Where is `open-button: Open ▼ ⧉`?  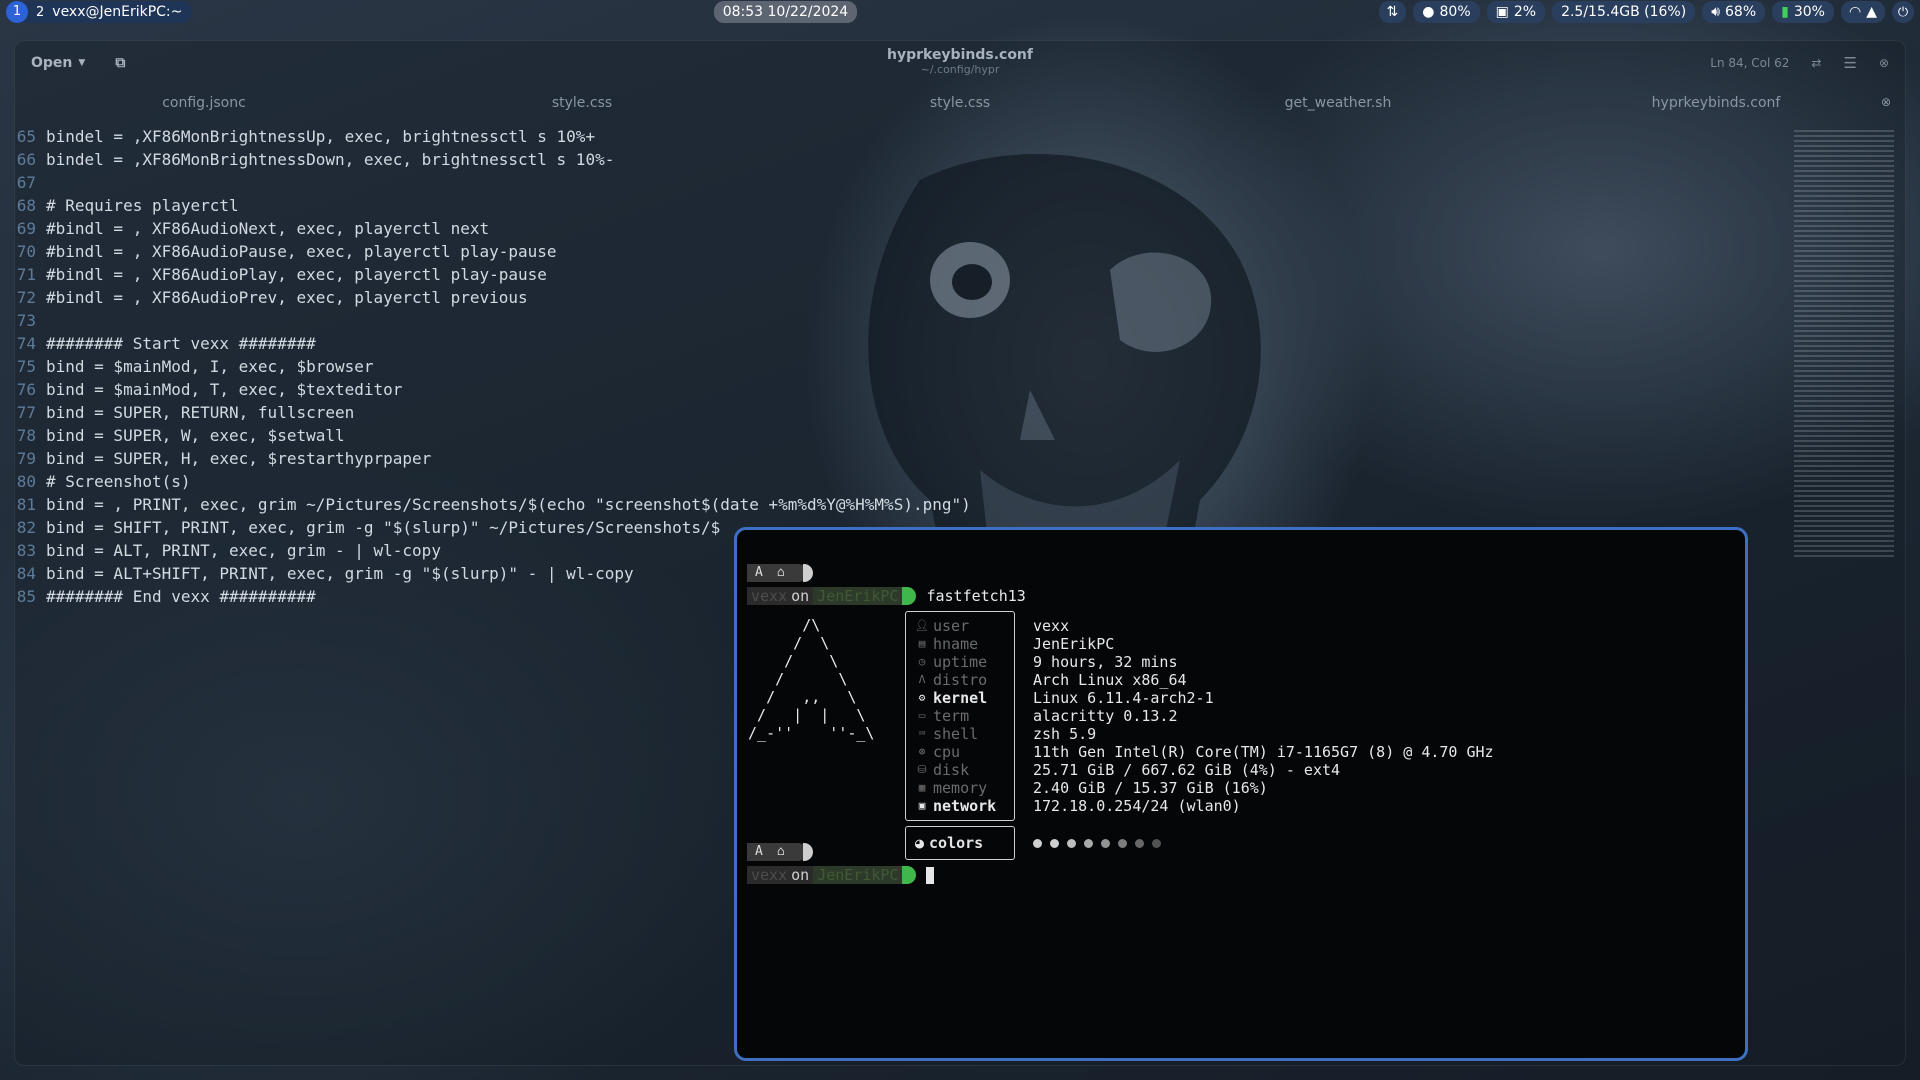 open-button: Open ▼ ⧉ is located at coordinates (78, 63).